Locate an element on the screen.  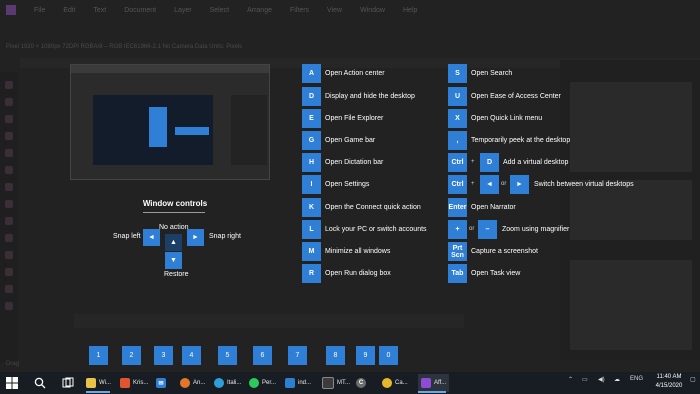
volume-icon: ◀) is located at coordinates (601, 379).